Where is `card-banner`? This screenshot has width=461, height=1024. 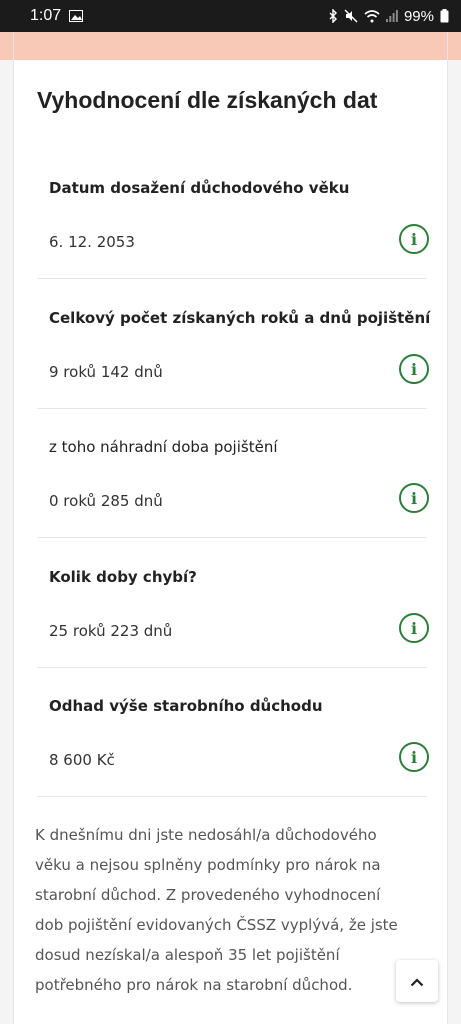 card-banner is located at coordinates (230, 46).